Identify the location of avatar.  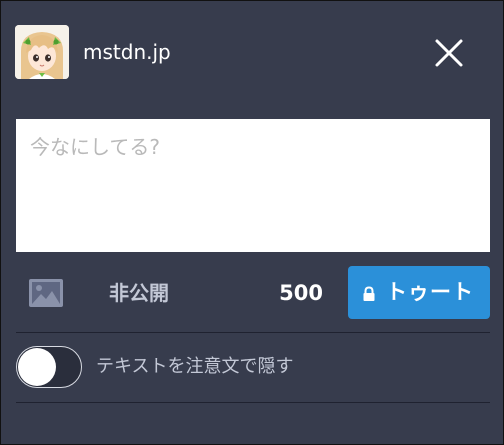
(42, 52).